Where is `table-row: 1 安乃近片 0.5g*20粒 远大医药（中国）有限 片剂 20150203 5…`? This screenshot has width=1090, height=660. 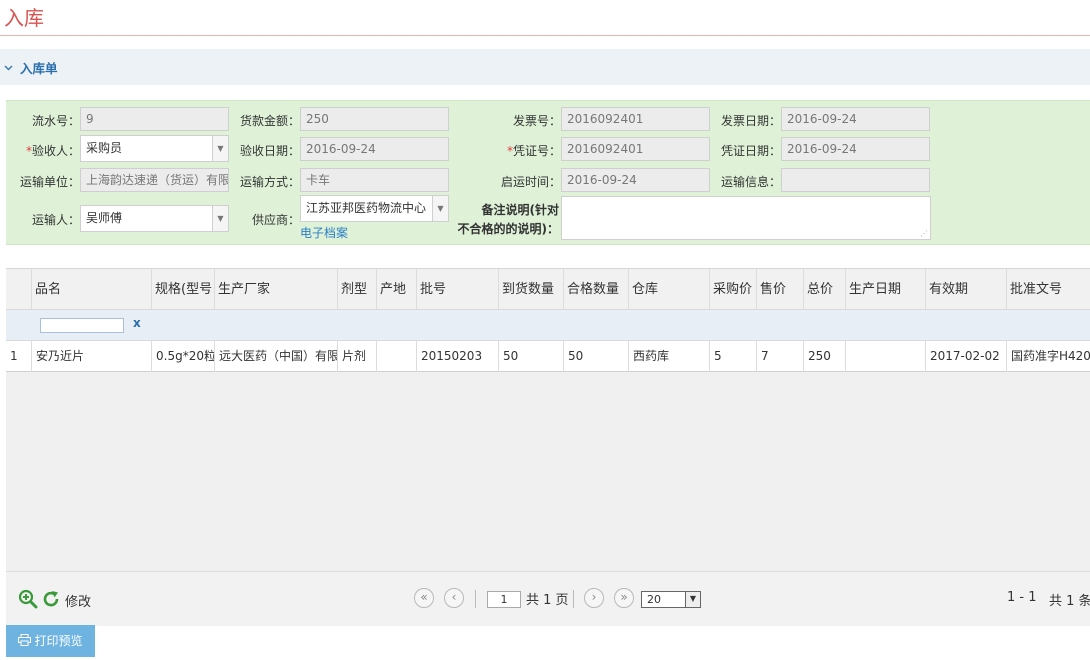
table-row: 1 安乃近片 0.5g*20粒 远大医药（中国）有限 片剂 20150203 5… is located at coordinates (548, 356).